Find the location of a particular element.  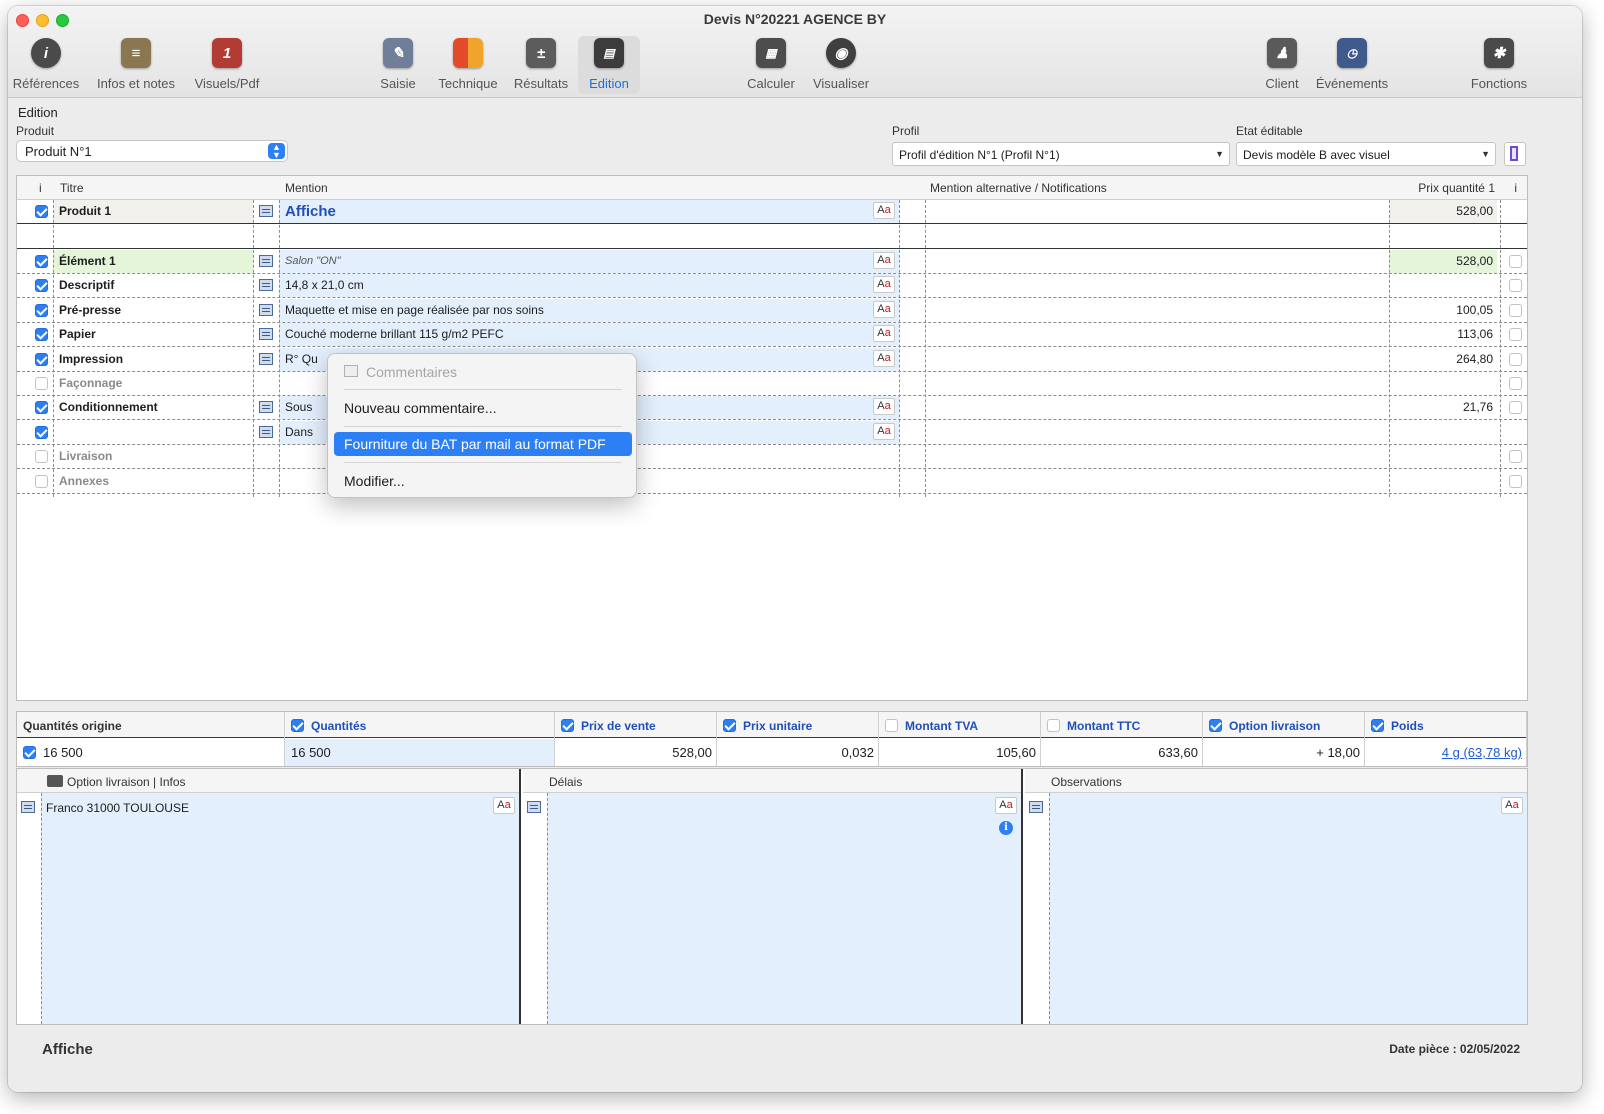

toolbar-calculer-button: ▦ Calculer is located at coordinates (771, 65).